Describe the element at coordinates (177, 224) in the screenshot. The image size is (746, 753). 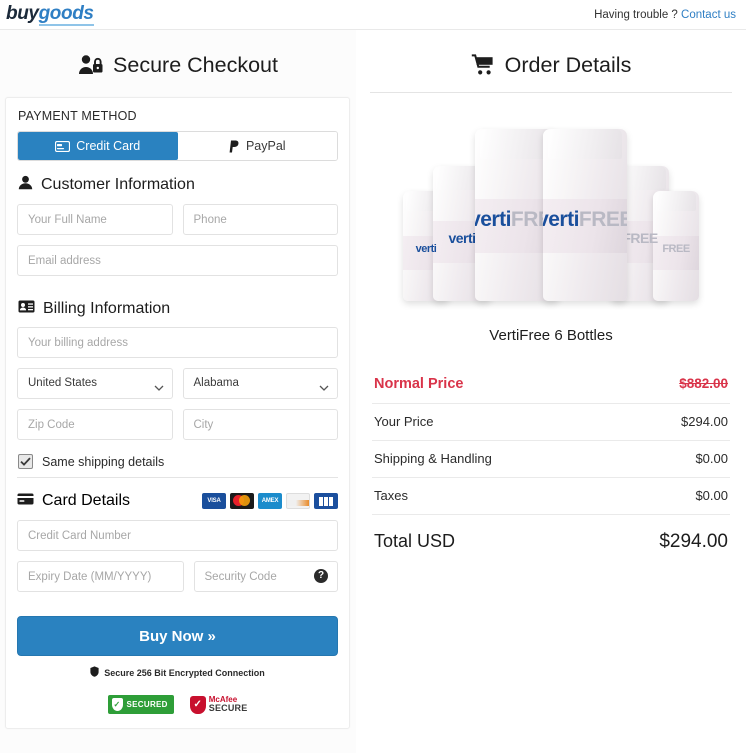
I see `name-phone-row` at that location.